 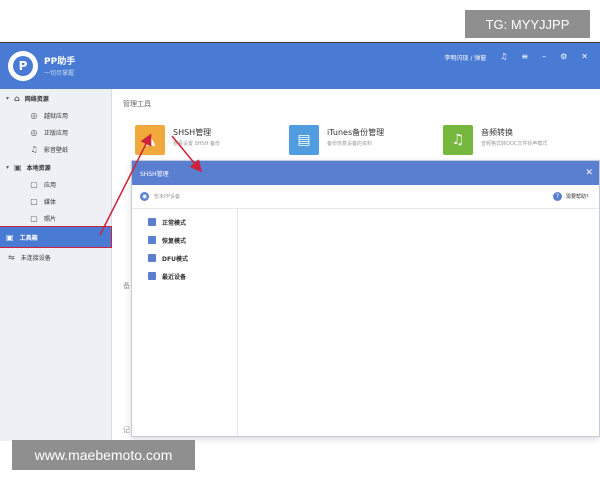 What do you see at coordinates (154, 174) in the screenshot?
I see `dialog-title: SHSH管理` at bounding box center [154, 174].